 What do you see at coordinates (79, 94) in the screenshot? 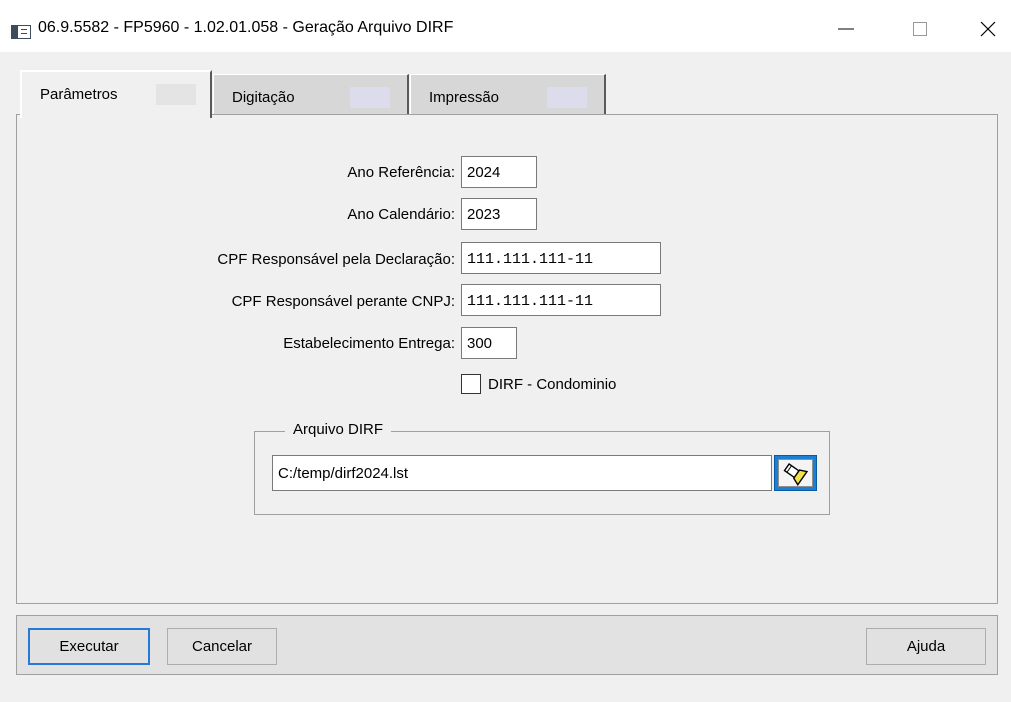
I see `tab-label: Parâmetros` at bounding box center [79, 94].